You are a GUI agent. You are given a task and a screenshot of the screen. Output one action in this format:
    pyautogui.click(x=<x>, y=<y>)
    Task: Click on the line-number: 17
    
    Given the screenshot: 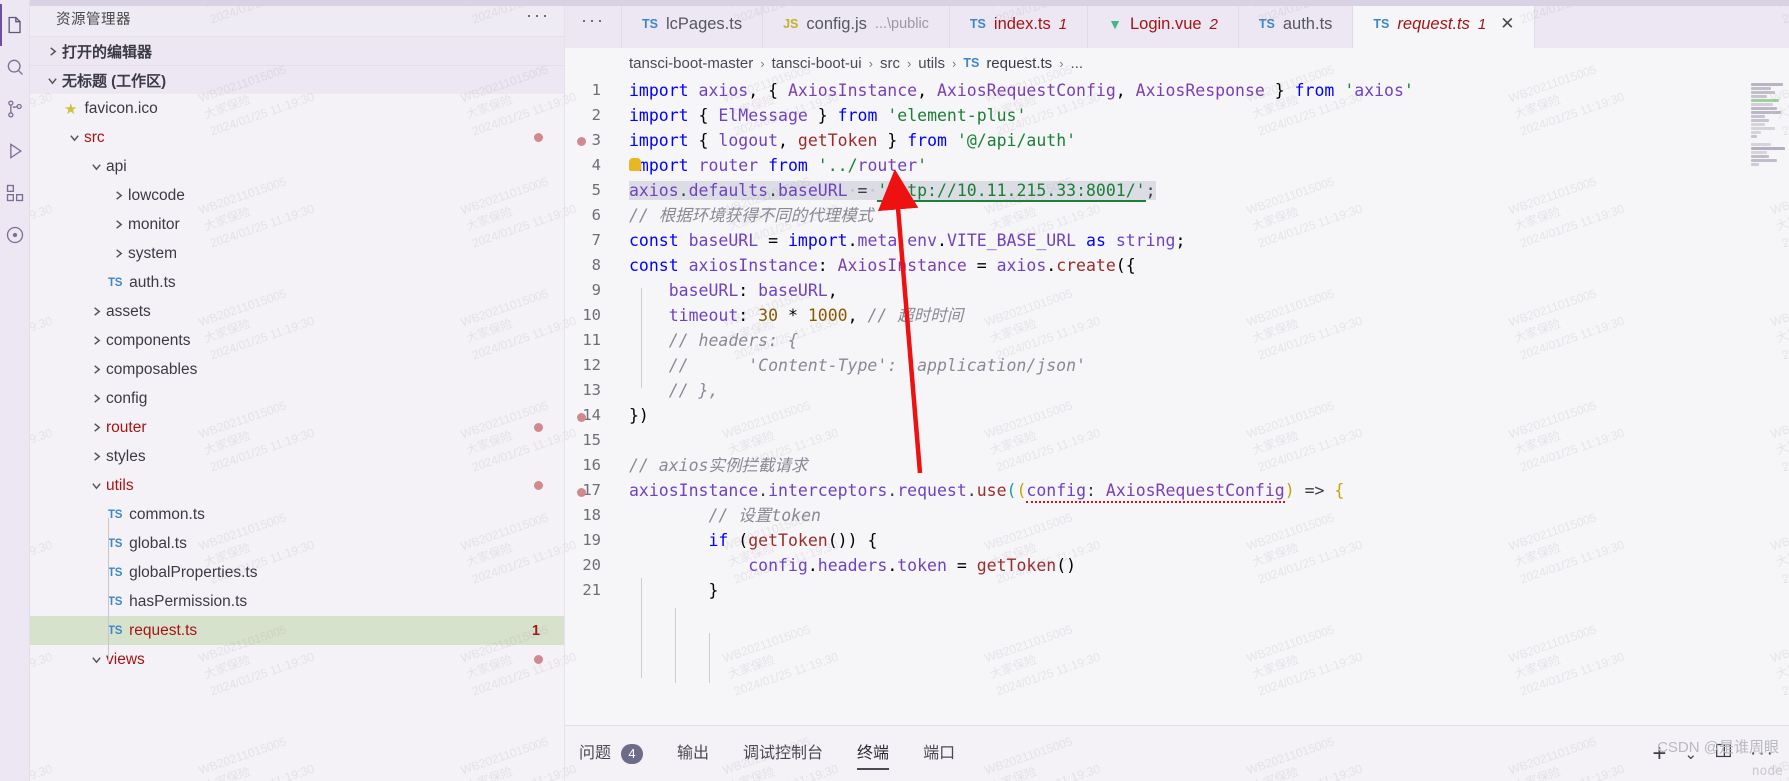 What is the action you would take?
    pyautogui.click(x=591, y=490)
    